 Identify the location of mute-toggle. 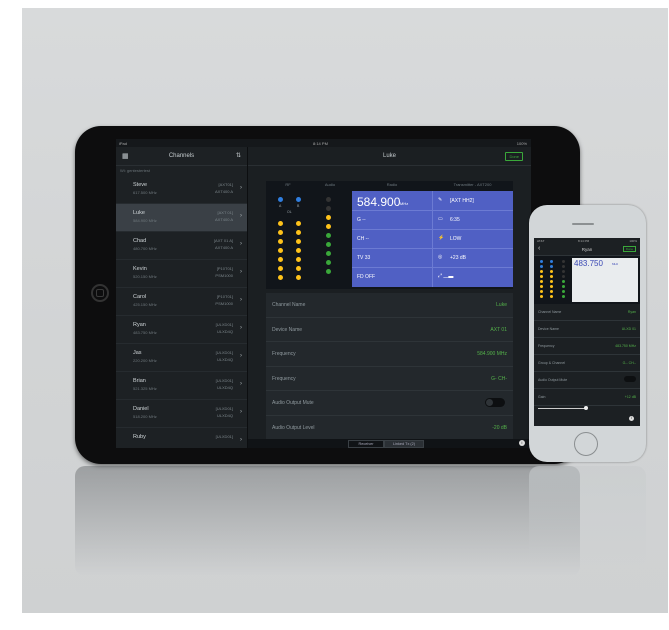
(495, 402).